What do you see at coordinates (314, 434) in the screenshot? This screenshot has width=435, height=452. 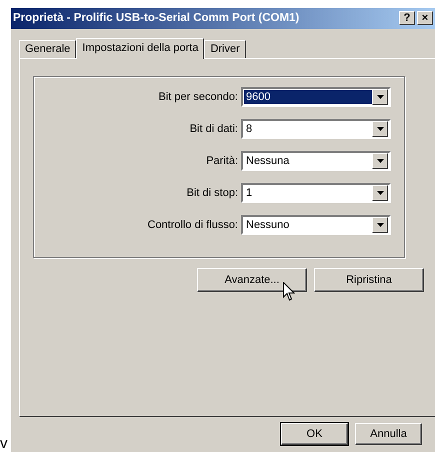 I see `ok-button: OK` at bounding box center [314, 434].